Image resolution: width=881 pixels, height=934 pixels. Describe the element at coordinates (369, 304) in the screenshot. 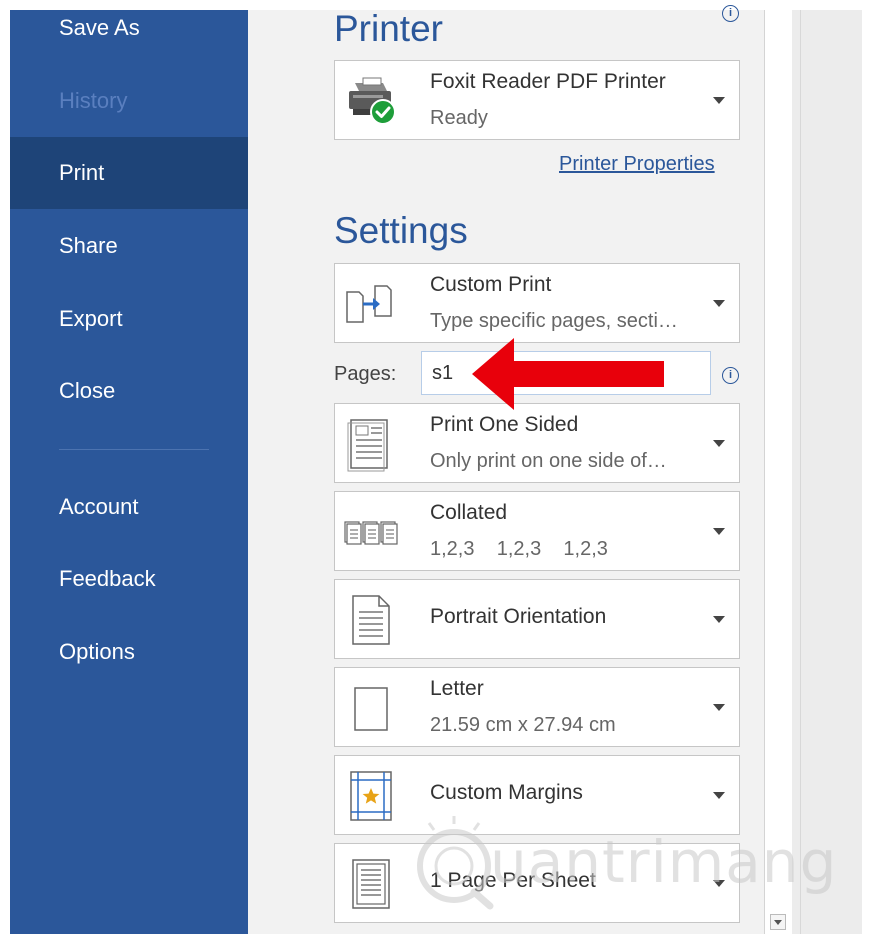

I see `custom-pages-icon` at that location.